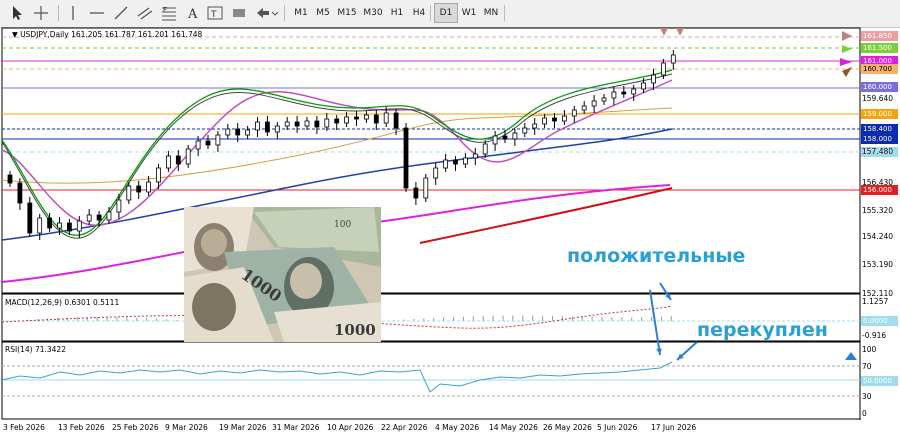 The image size is (900, 439). Describe the element at coordinates (145, 13) in the screenshot. I see `equidistant-channel-icon` at that location.